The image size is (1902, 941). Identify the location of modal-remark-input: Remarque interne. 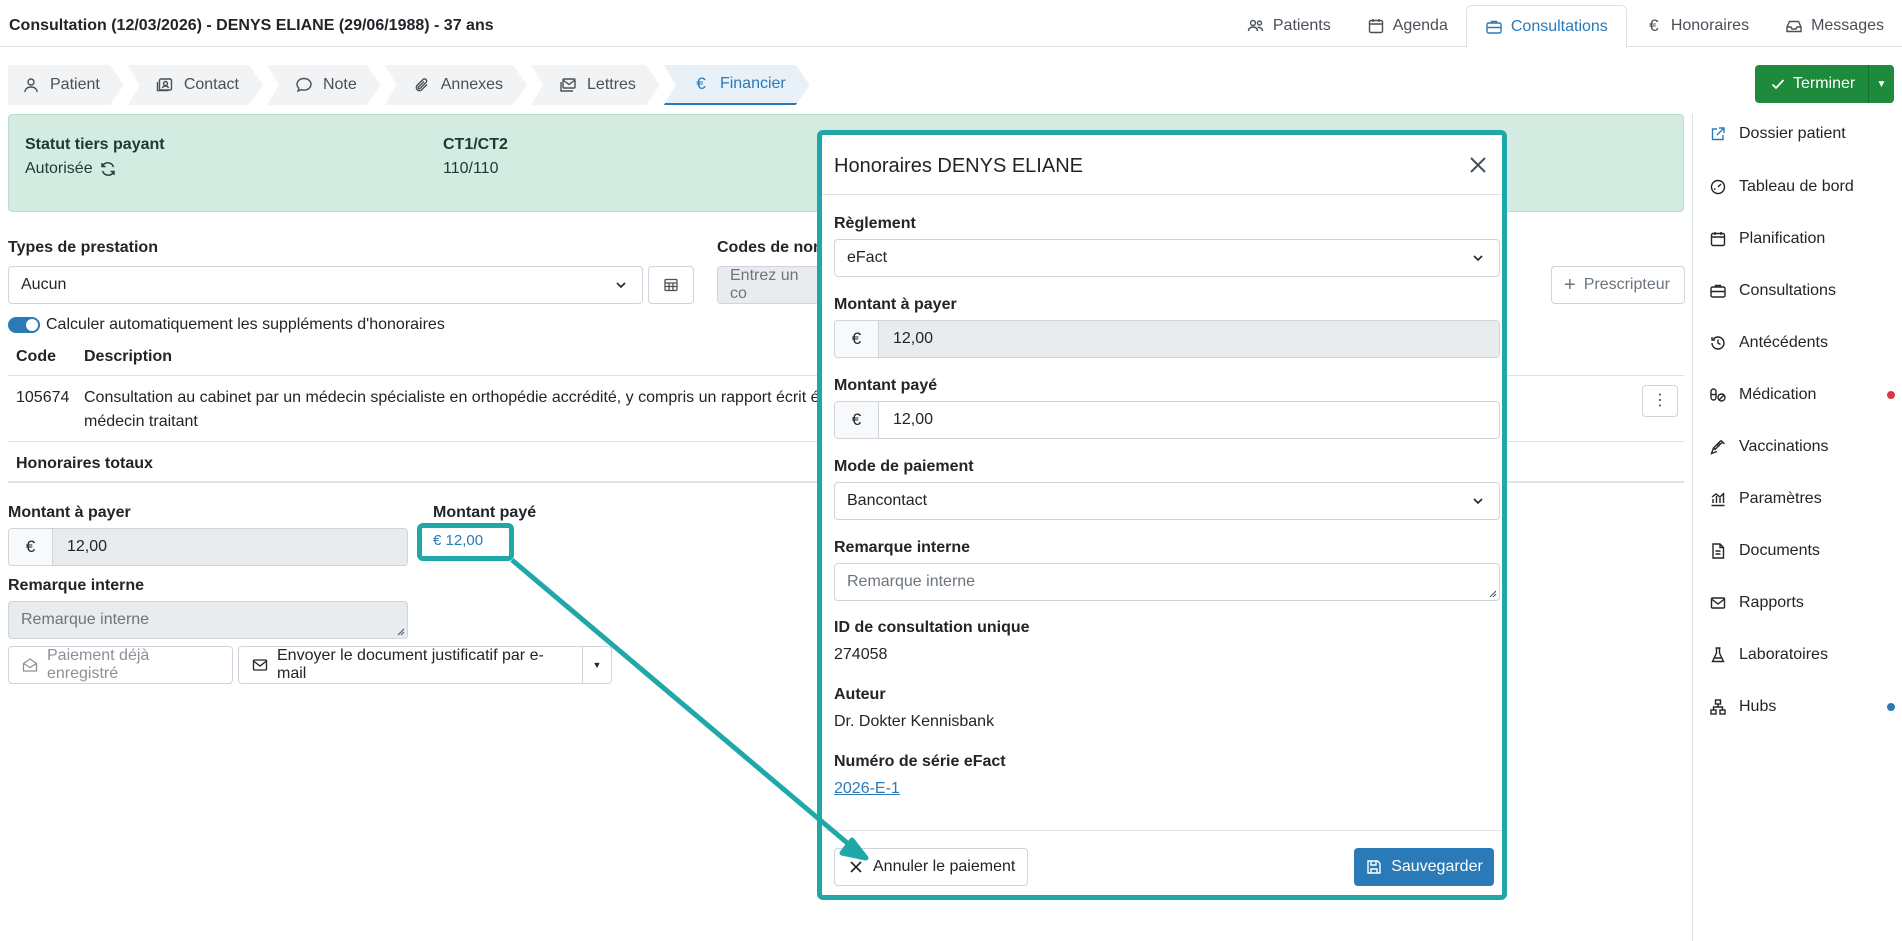
(1167, 582).